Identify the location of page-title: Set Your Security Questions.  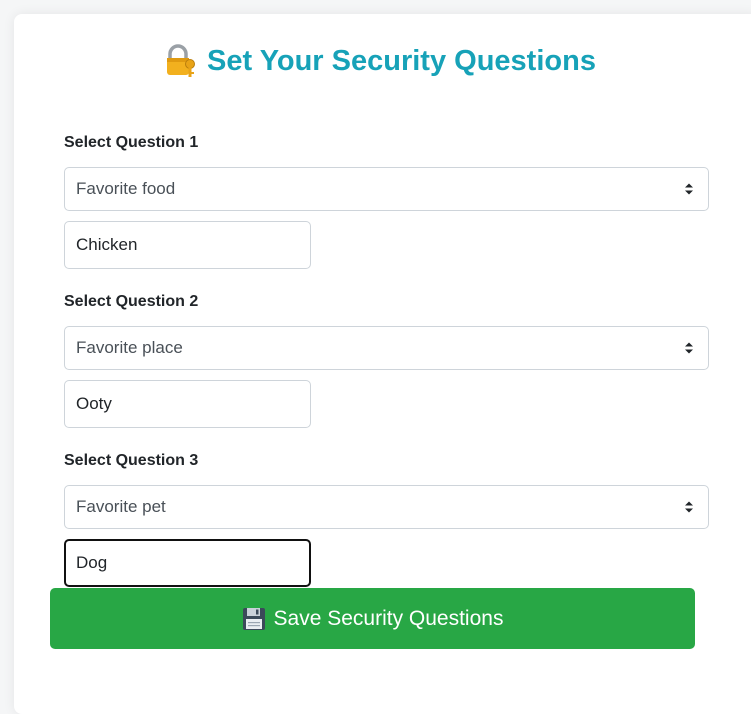
(379, 61).